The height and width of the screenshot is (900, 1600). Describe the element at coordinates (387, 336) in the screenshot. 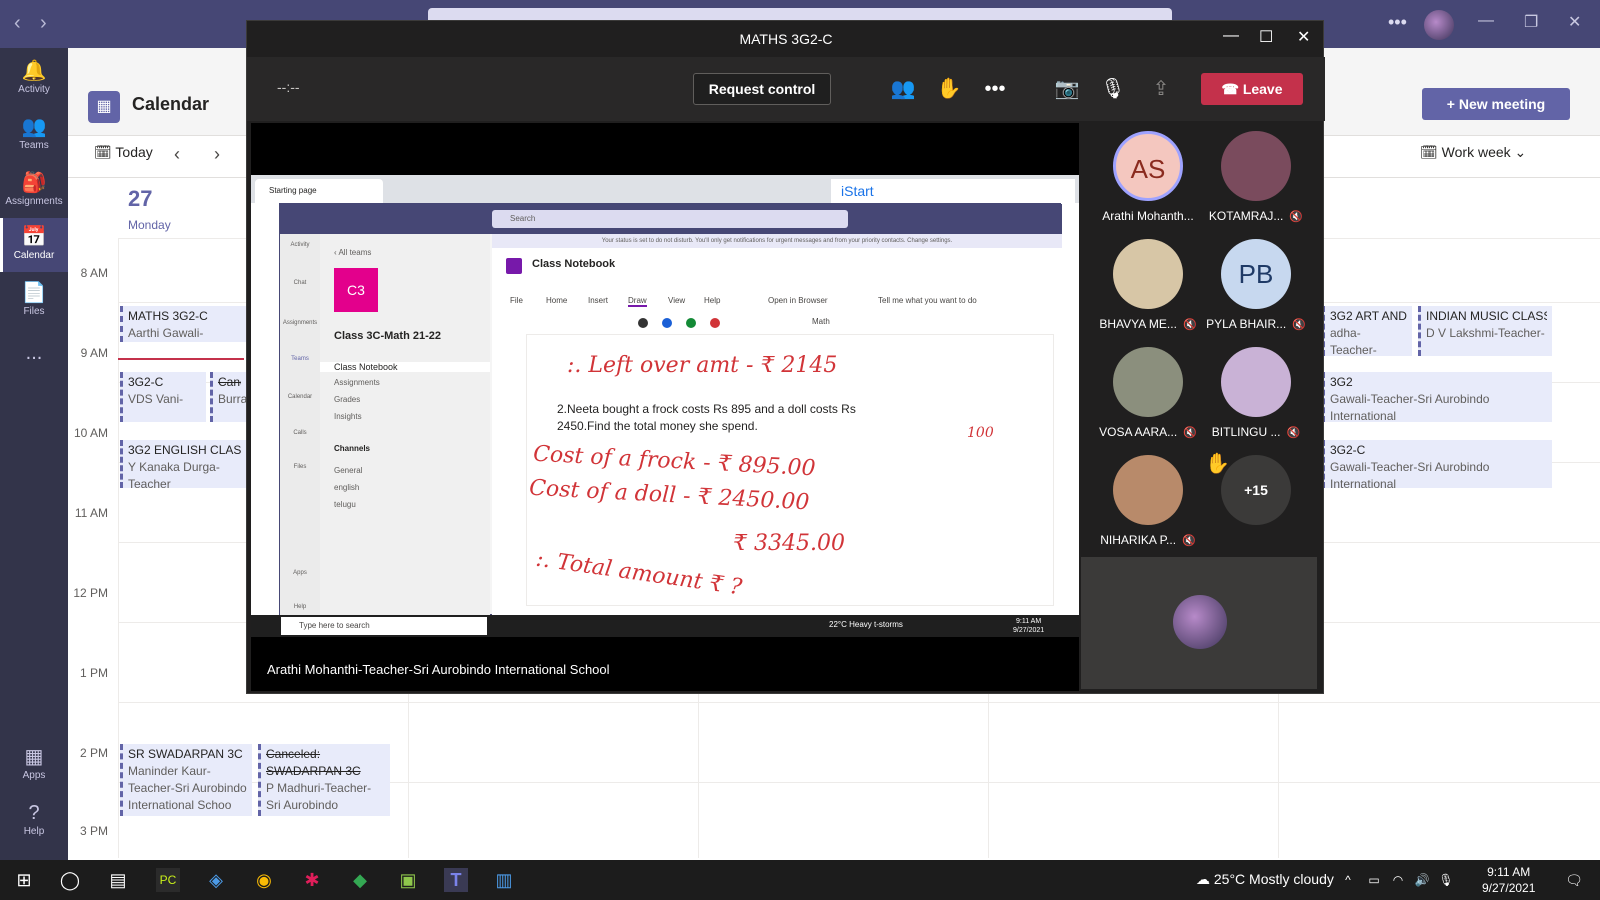

I see `team-name: Class 3C-Math 21-22` at that location.